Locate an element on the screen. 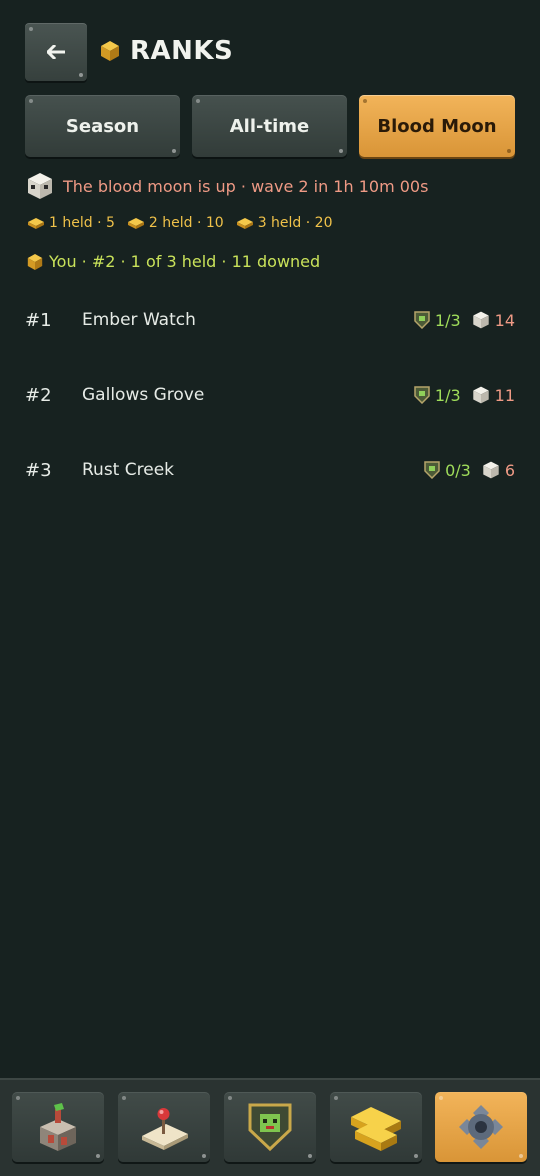 The height and width of the screenshot is (1176, 540). reward-tier-2: 2 held · 10 is located at coordinates (175, 223).